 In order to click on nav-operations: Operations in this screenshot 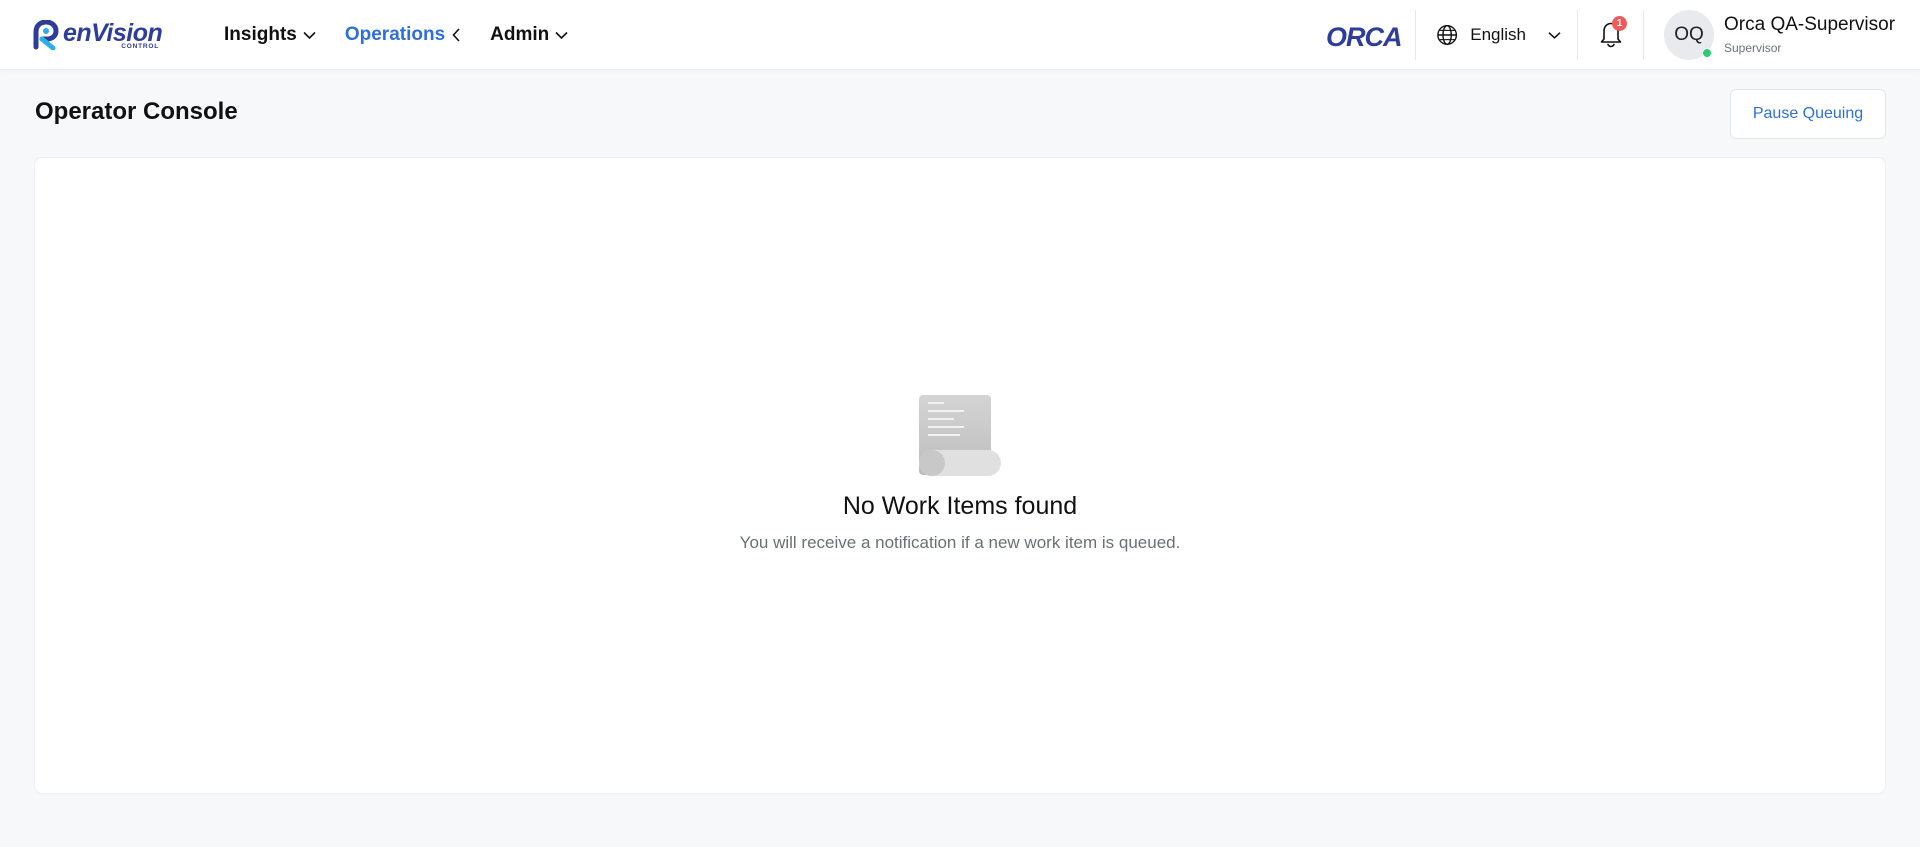, I will do `click(403, 35)`.